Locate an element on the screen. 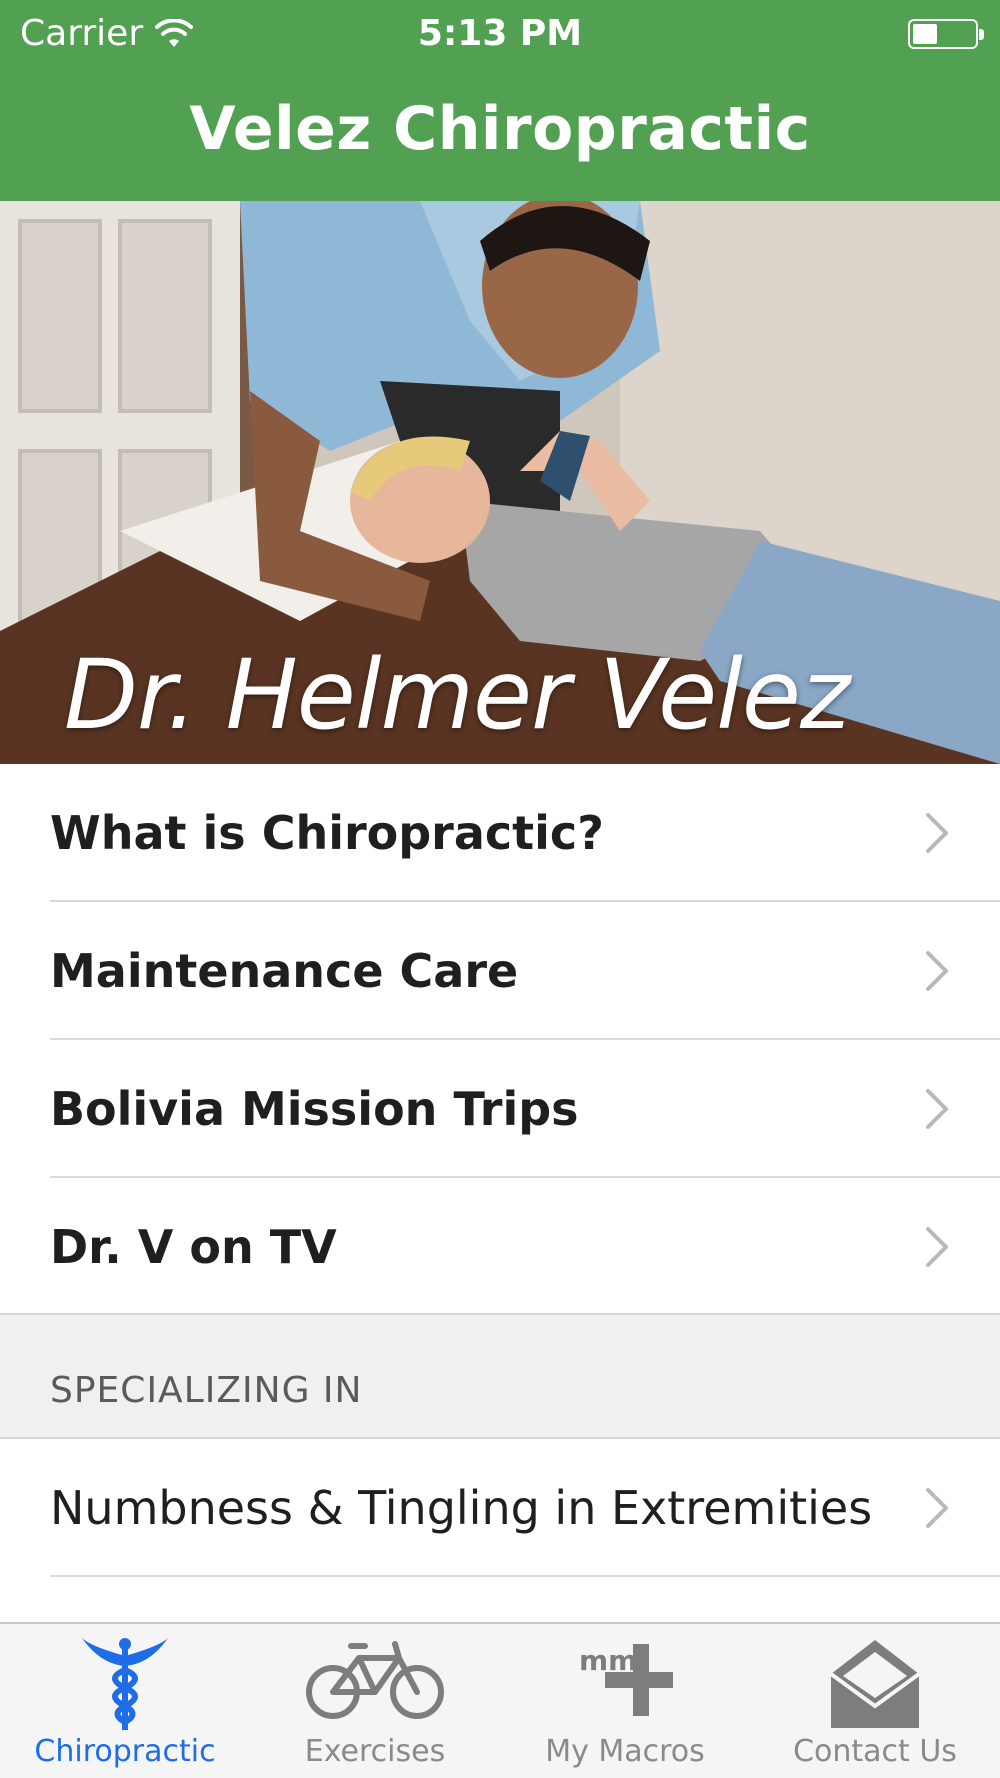 The height and width of the screenshot is (1778, 1000). section-header-label: SPECIALIZING IN is located at coordinates (206, 1390).